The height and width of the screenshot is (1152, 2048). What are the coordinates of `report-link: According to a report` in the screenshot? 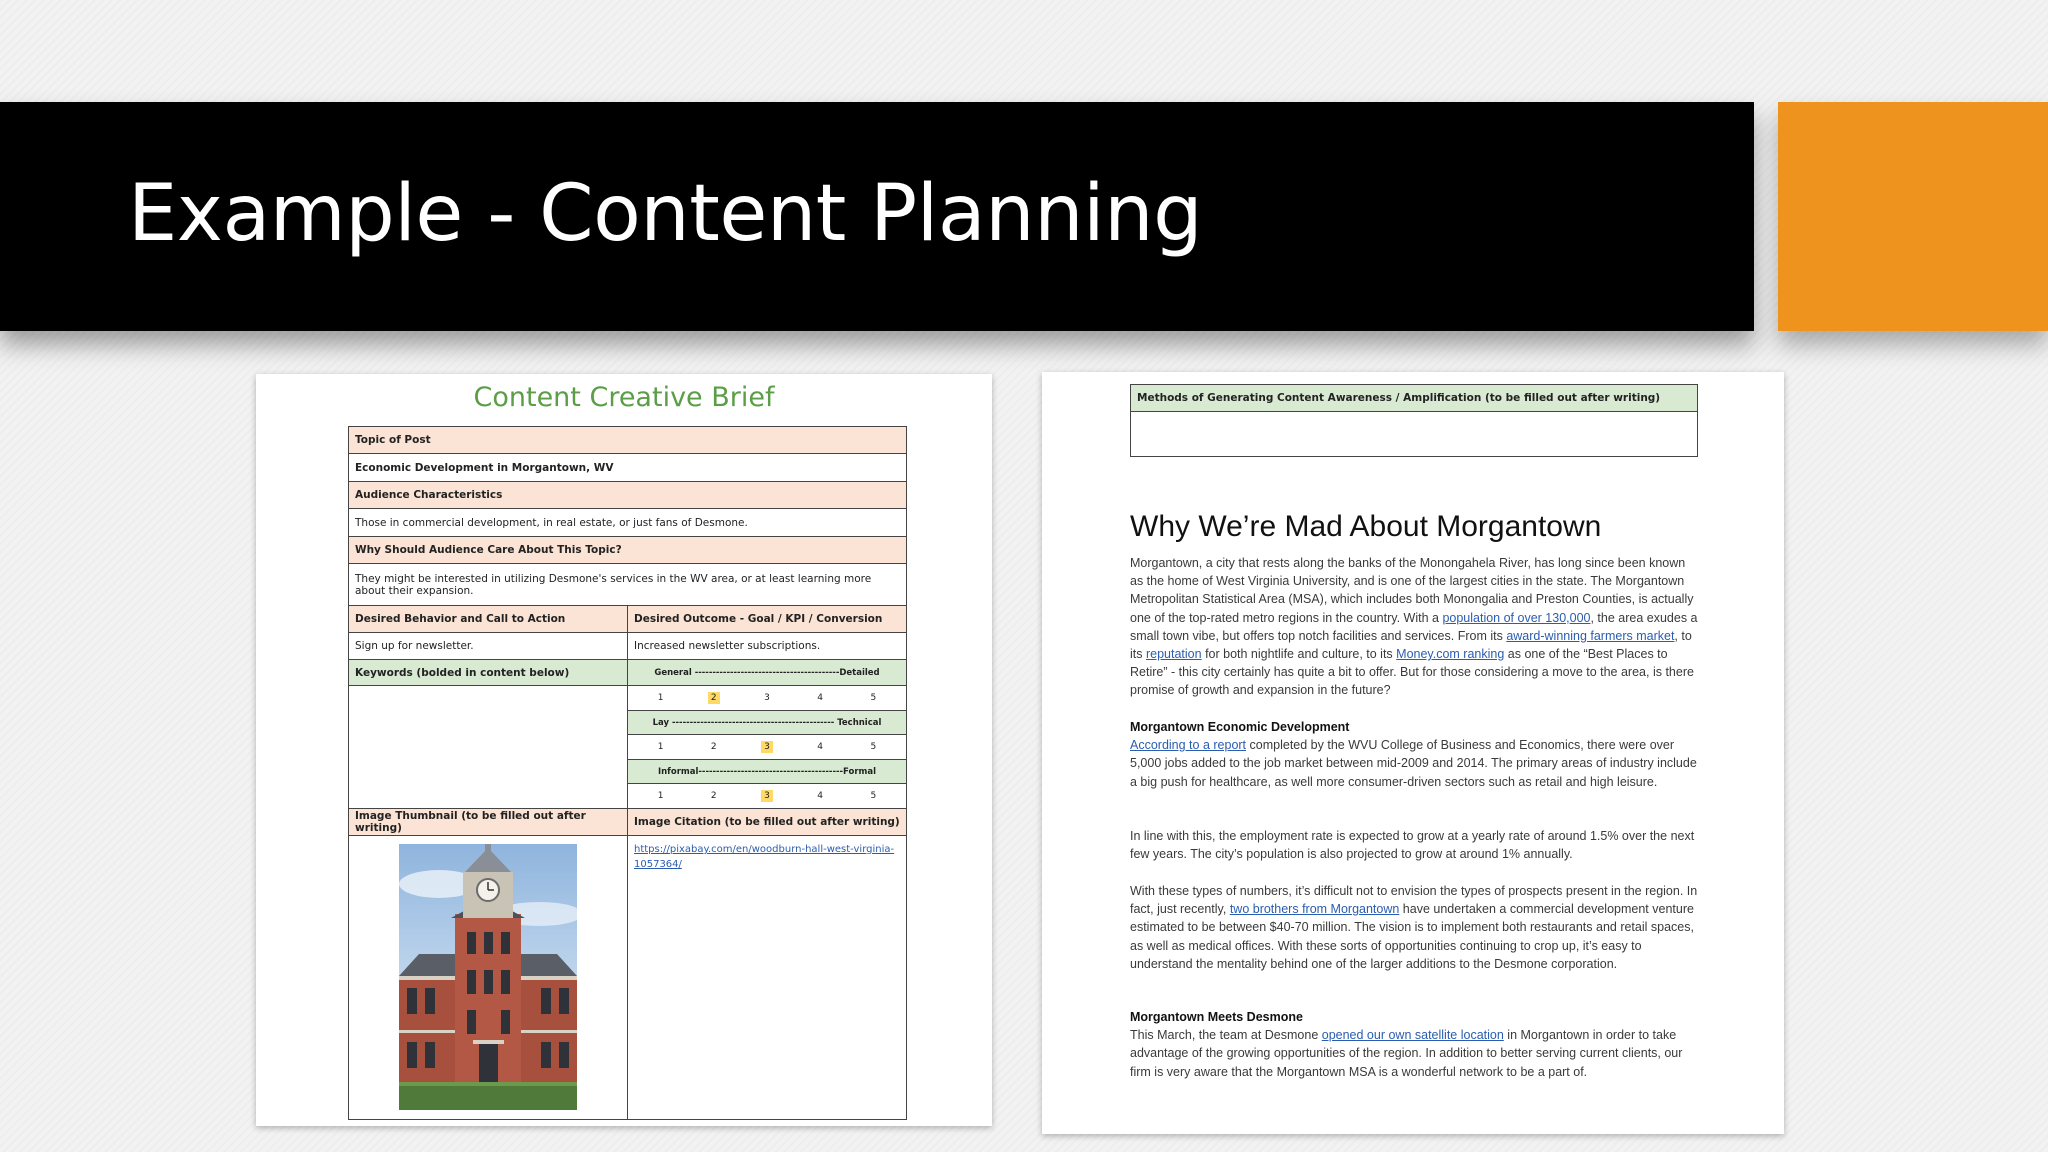 It's located at (1188, 745).